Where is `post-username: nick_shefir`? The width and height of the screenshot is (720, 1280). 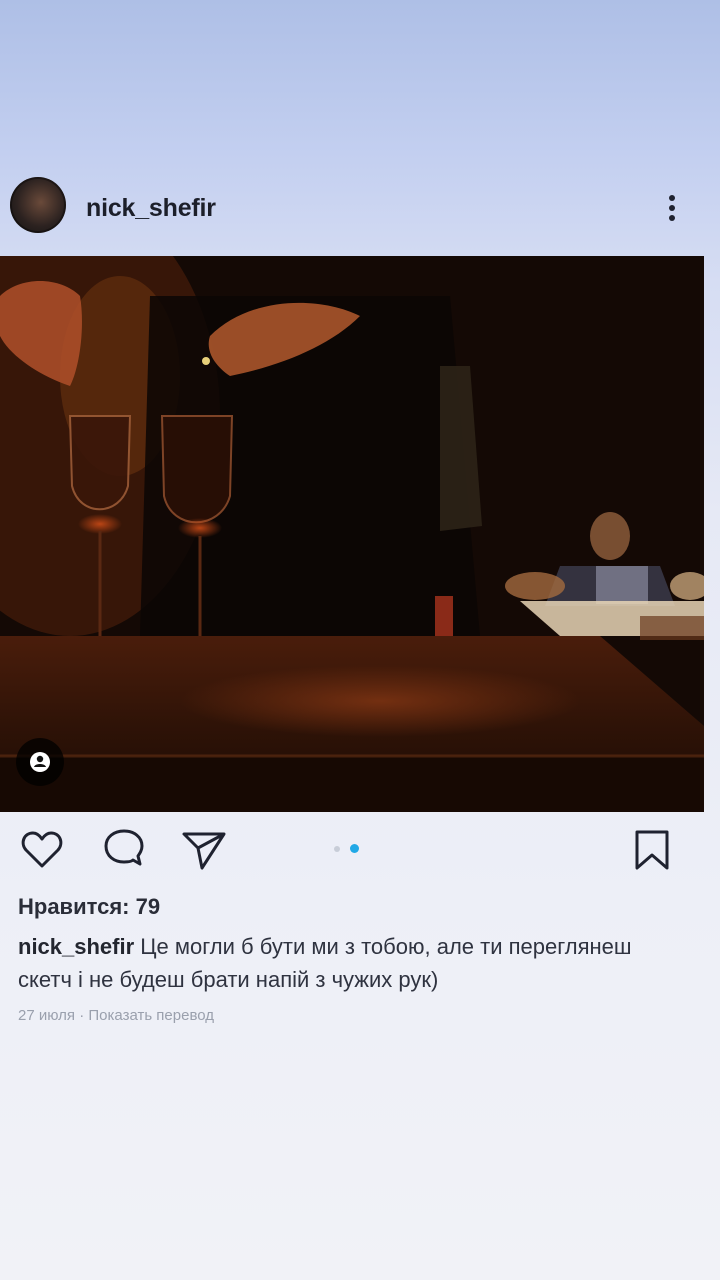
post-username: nick_shefir is located at coordinates (151, 208).